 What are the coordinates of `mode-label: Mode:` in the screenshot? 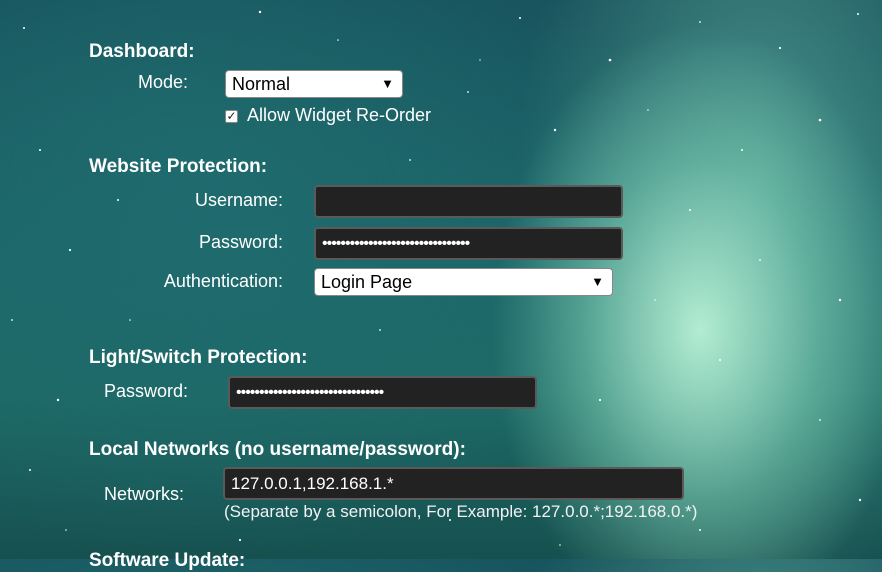 It's located at (163, 82).